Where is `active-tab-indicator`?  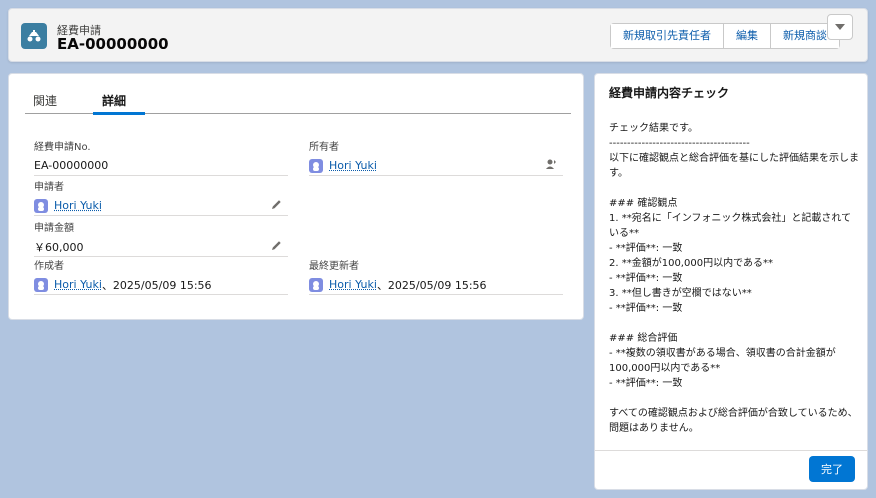
active-tab-indicator is located at coordinates (119, 113).